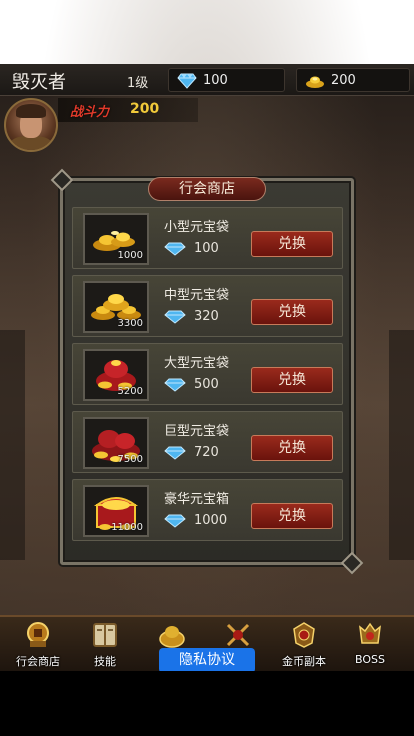 Image resolution: width=414 pixels, height=736 pixels. What do you see at coordinates (207, 306) in the screenshot?
I see `shop-item-row: 3300 中型元宝袋 320 兑换` at bounding box center [207, 306].